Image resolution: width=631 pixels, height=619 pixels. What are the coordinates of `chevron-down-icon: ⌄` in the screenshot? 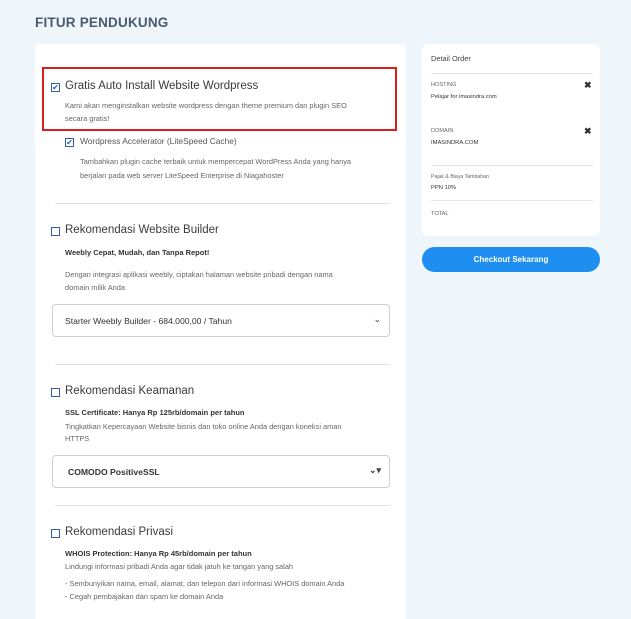 It's located at (377, 319).